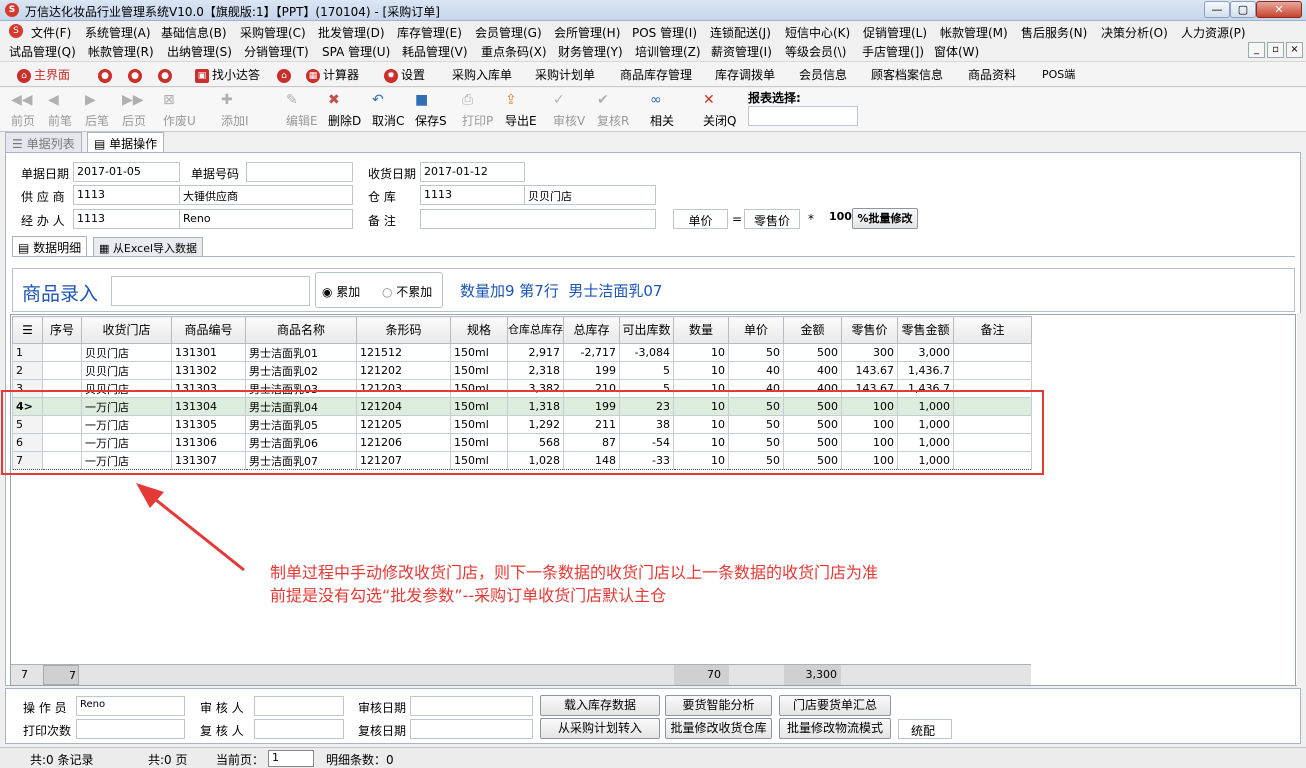 The width and height of the screenshot is (1306, 768). I want to click on col-header-remark: 备注, so click(992, 330).